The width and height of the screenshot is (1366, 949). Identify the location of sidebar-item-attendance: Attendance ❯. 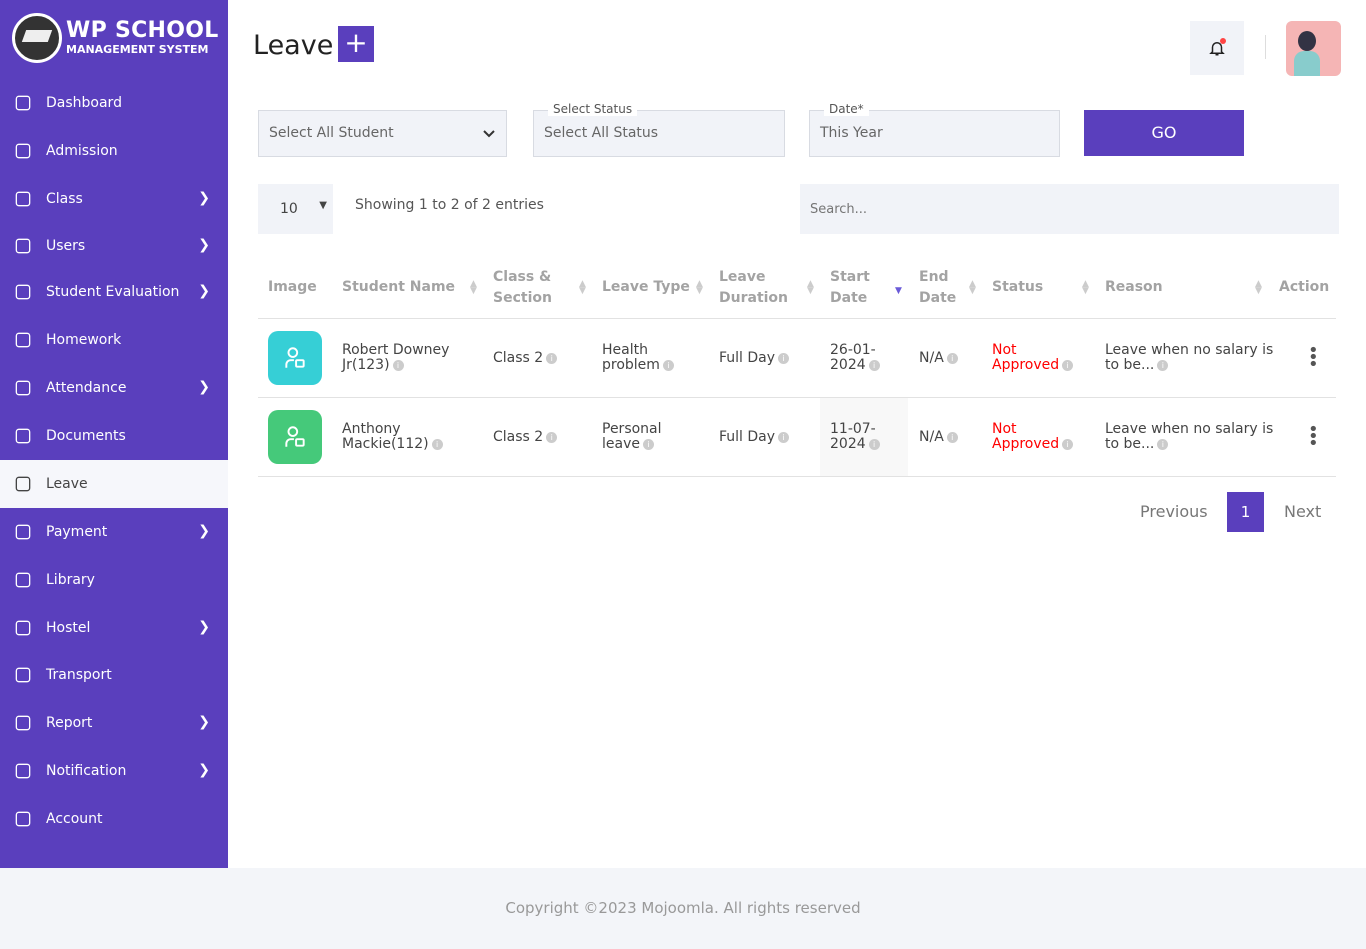
(114, 388).